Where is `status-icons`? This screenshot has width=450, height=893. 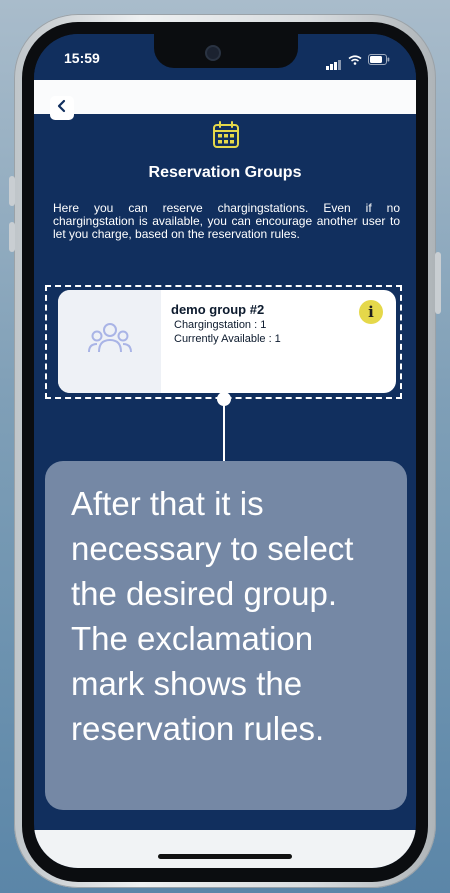 status-icons is located at coordinates (358, 61).